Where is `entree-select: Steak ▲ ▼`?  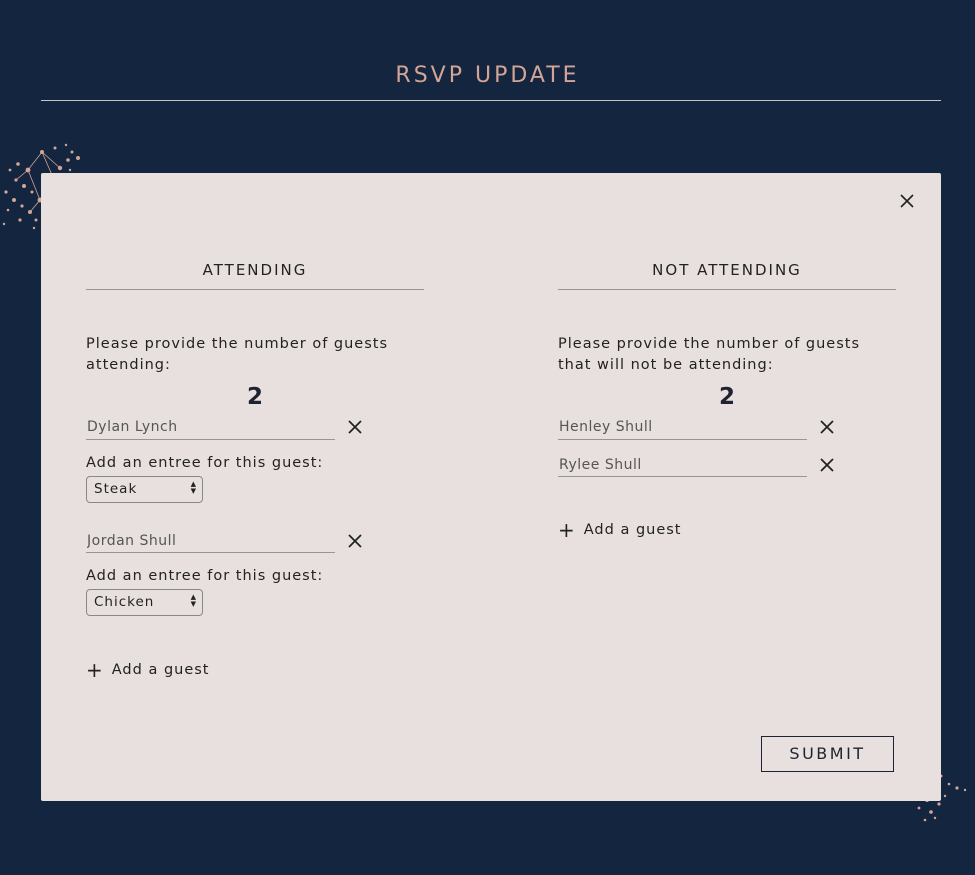 entree-select: Steak ▲ ▼ is located at coordinates (144, 489).